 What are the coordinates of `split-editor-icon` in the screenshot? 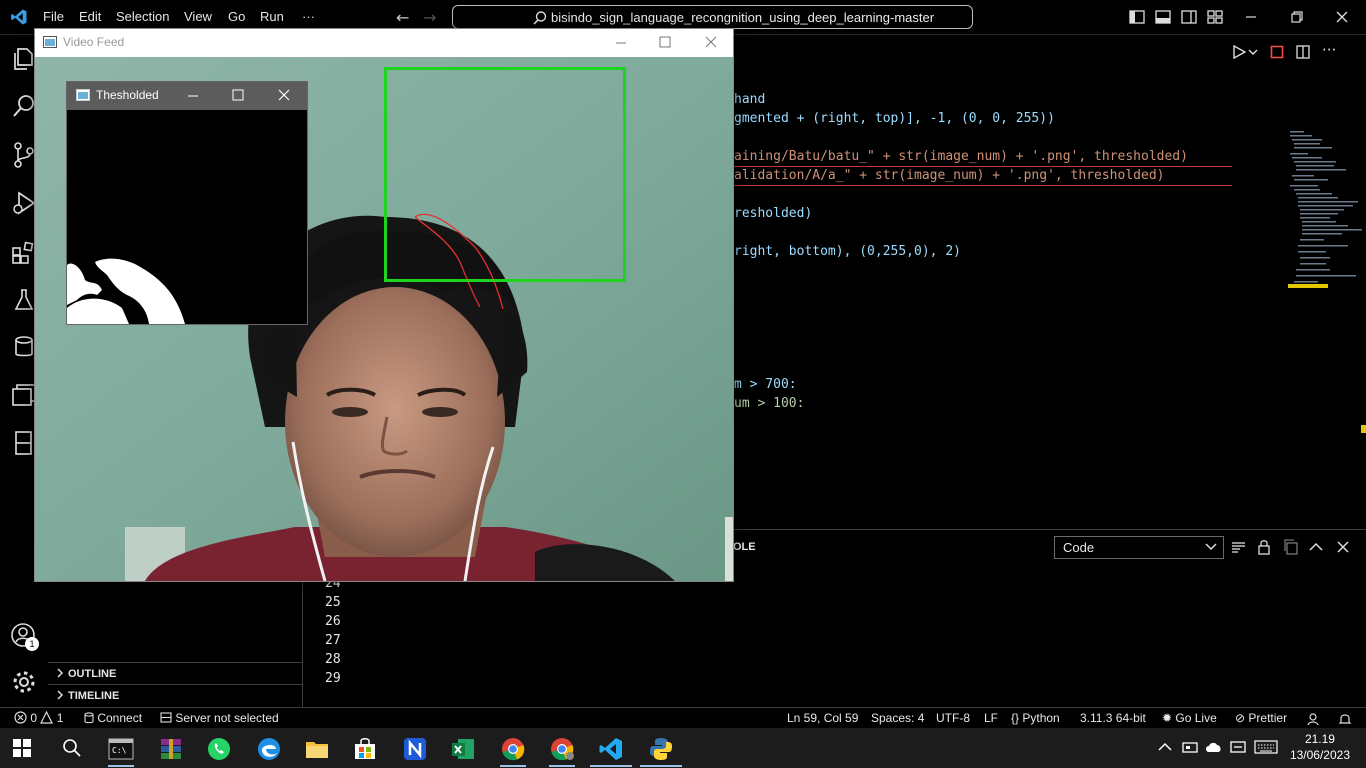 It's located at (1303, 52).